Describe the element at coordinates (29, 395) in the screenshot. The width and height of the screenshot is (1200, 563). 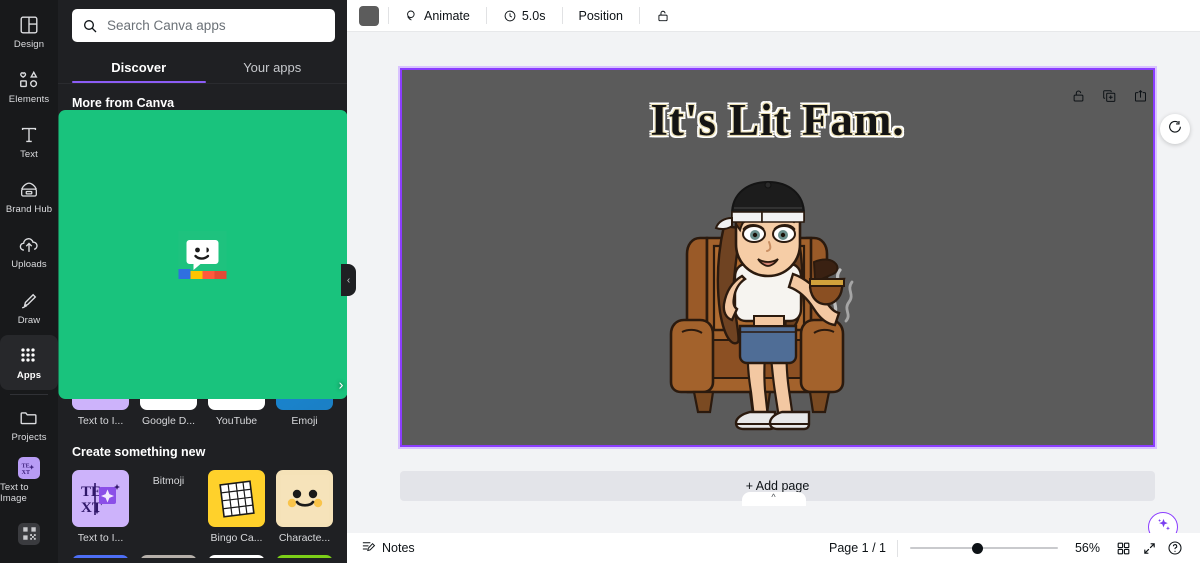
I see `rail-divider` at that location.